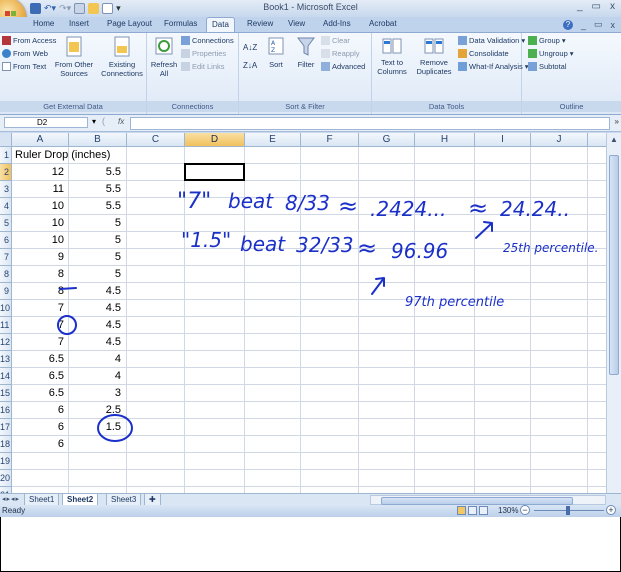 This screenshot has width=621, height=572. Describe the element at coordinates (612, 6) in the screenshot. I see `close-button: x` at that location.